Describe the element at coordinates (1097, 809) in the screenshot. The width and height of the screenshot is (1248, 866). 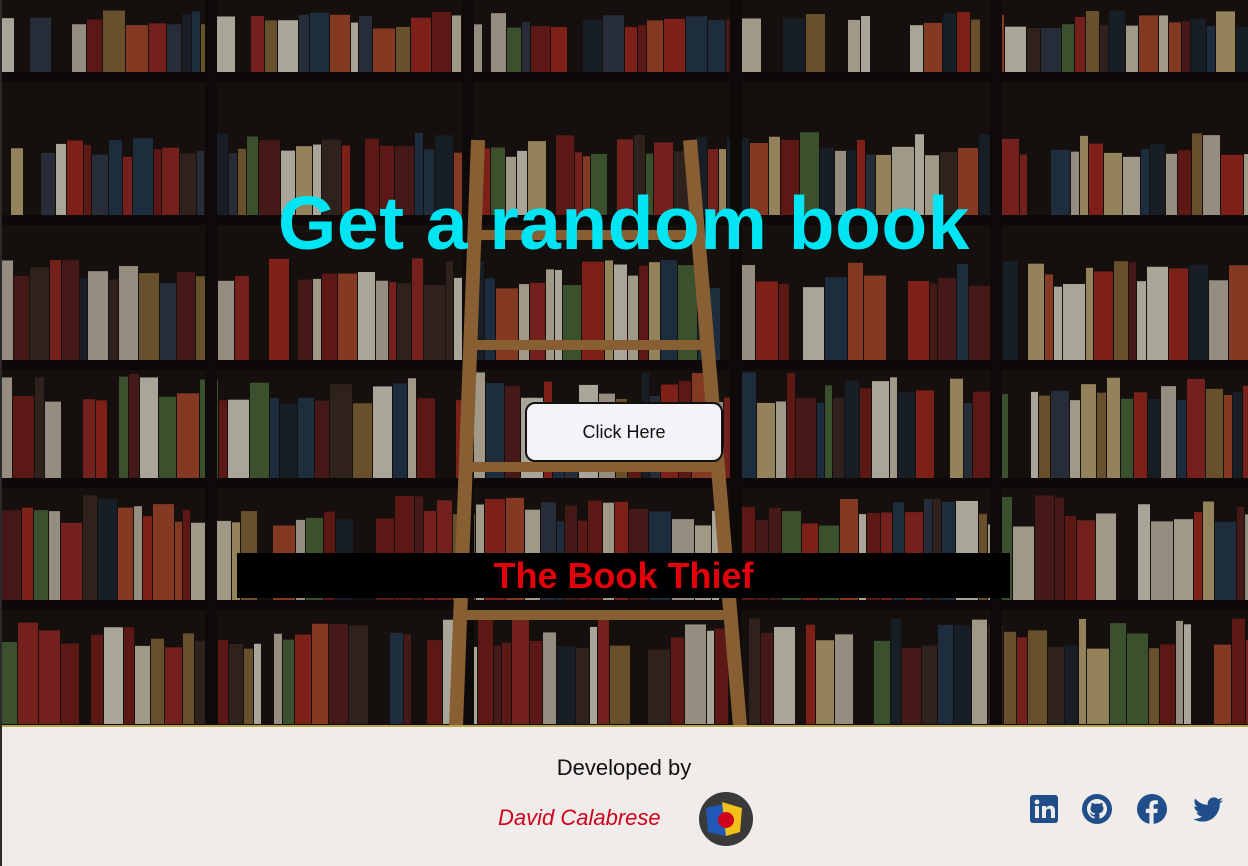
I see `github-icon` at that location.